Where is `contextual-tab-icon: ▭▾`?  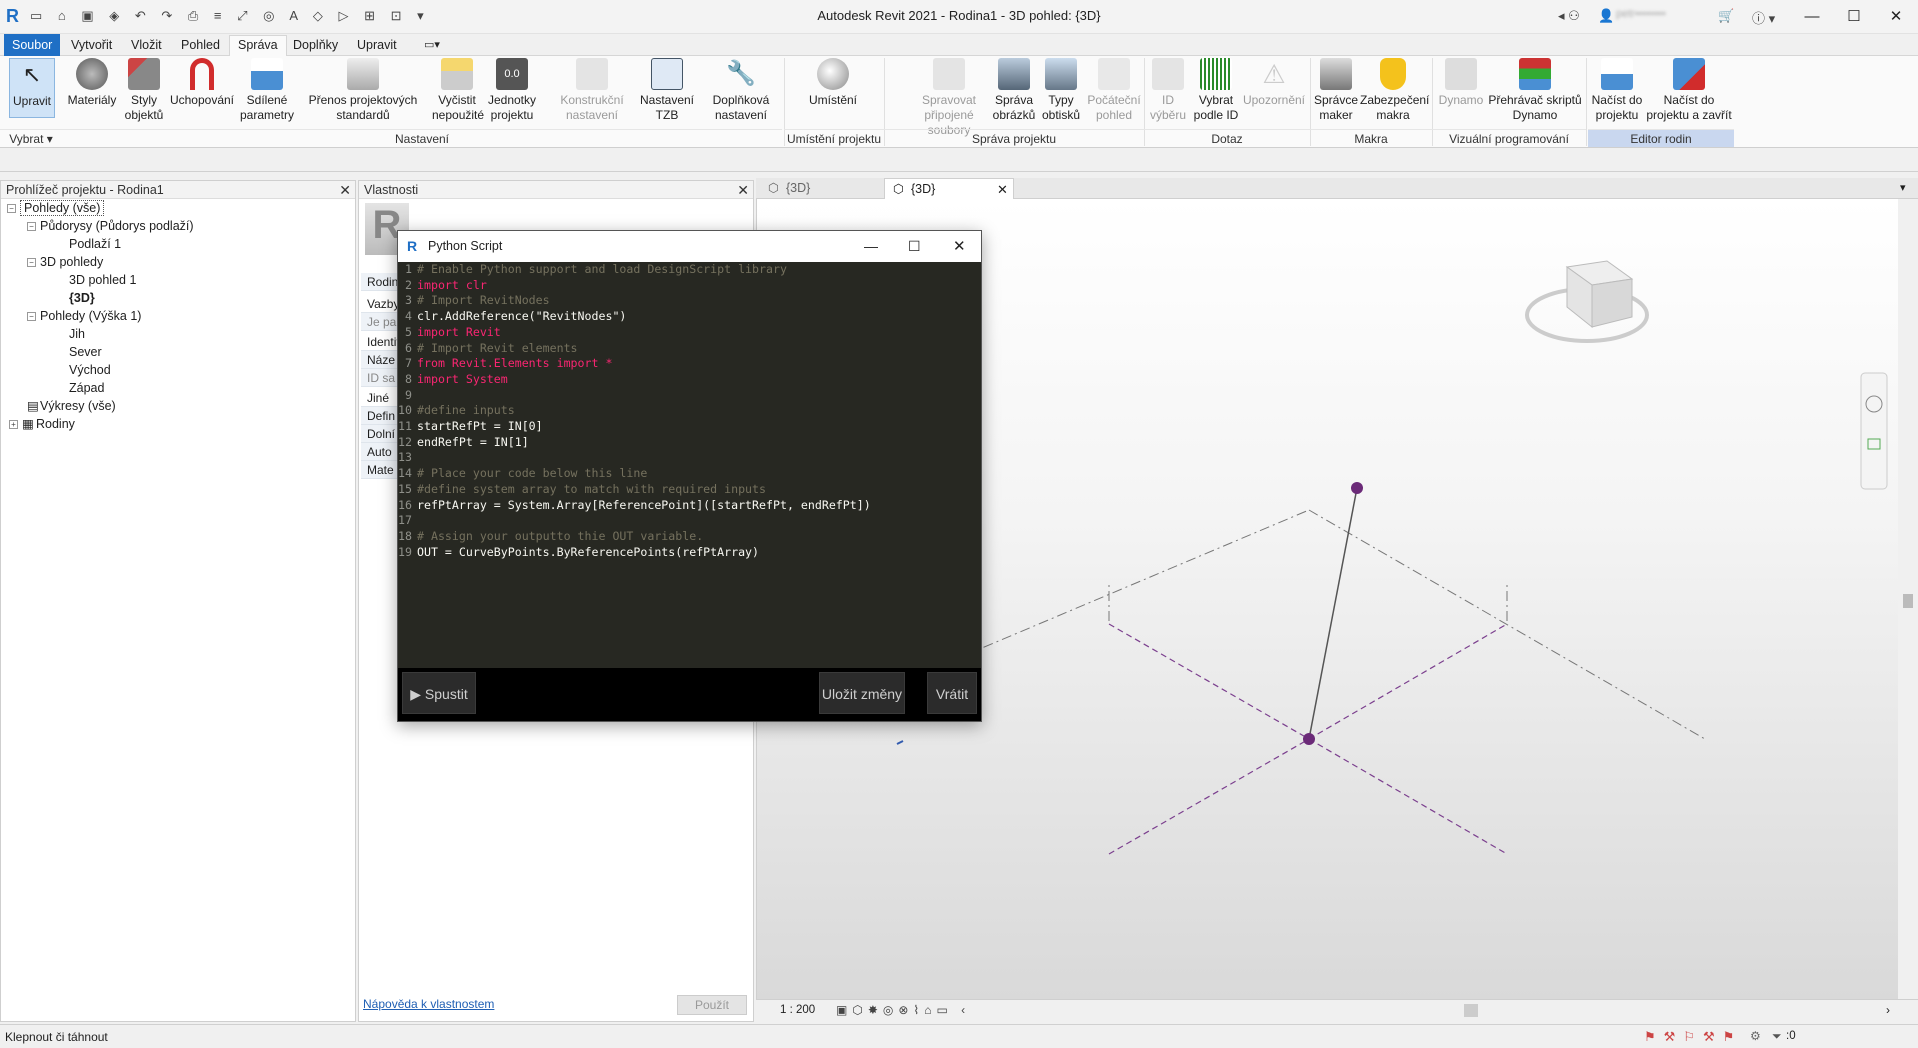 contextual-tab-icon: ▭▾ is located at coordinates (432, 46).